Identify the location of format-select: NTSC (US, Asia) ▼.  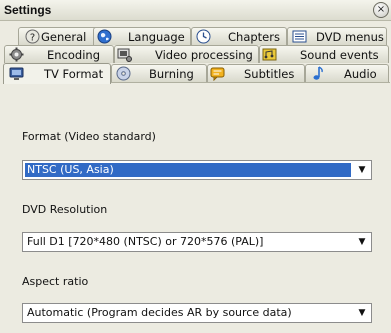
(197, 170).